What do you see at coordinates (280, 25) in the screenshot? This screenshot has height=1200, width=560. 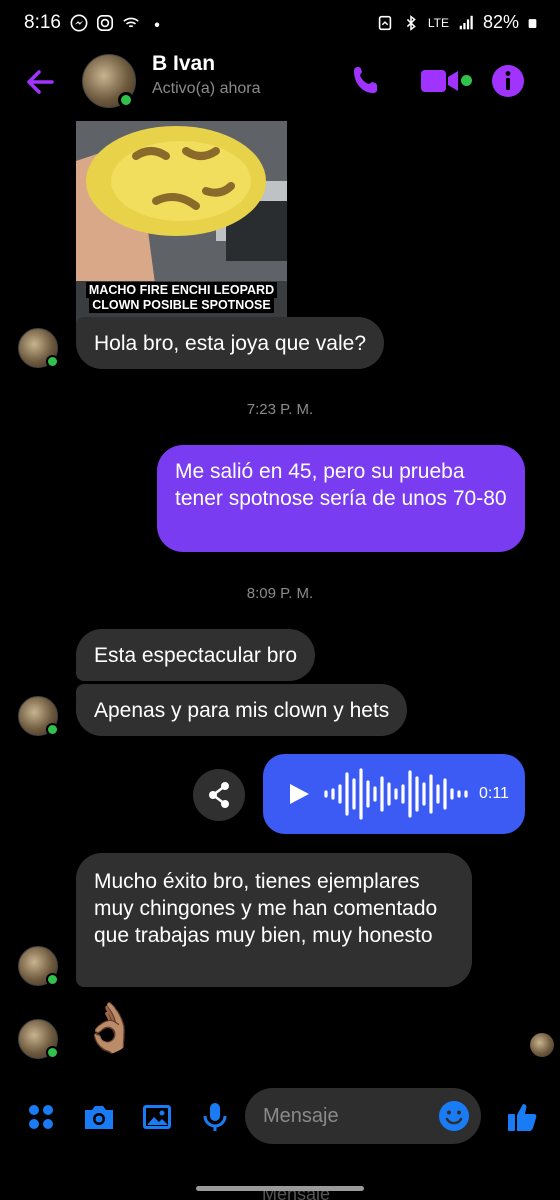 I see `status-bar: 8:16 LTE 82%` at bounding box center [280, 25].